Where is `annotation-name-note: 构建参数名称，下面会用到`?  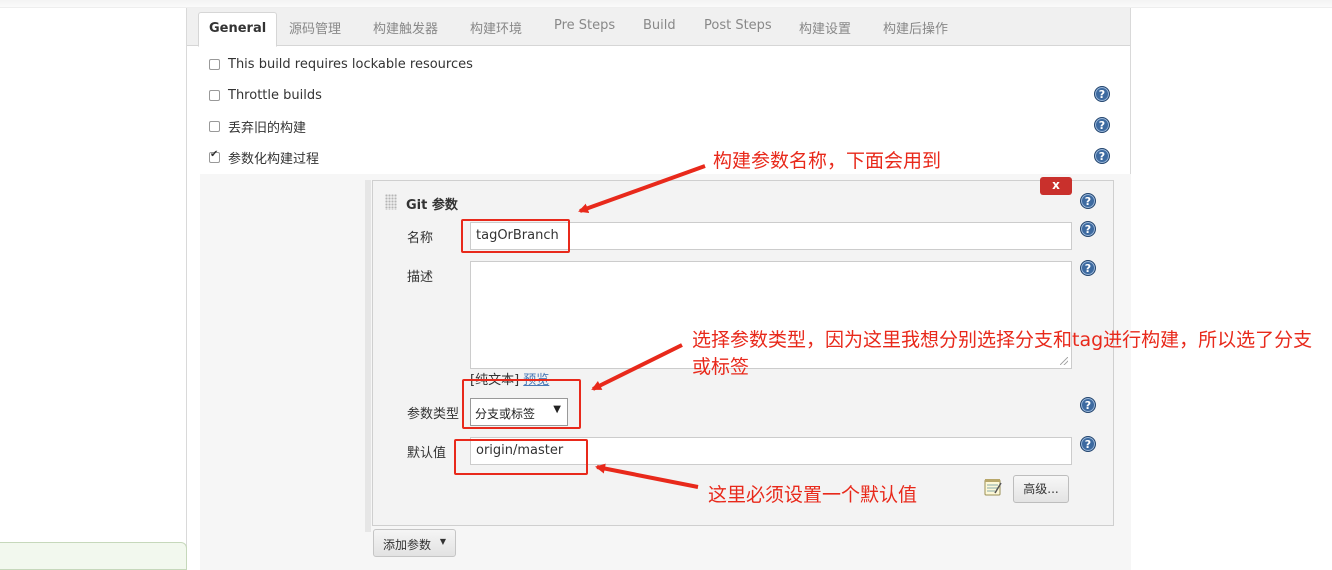 annotation-name-note: 构建参数名称，下面会用到 is located at coordinates (827, 161).